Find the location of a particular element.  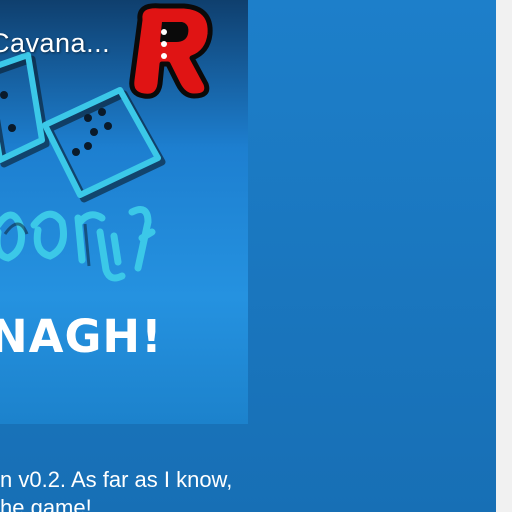

description-line: n v0.2. As far as I know, is located at coordinates (116, 479).